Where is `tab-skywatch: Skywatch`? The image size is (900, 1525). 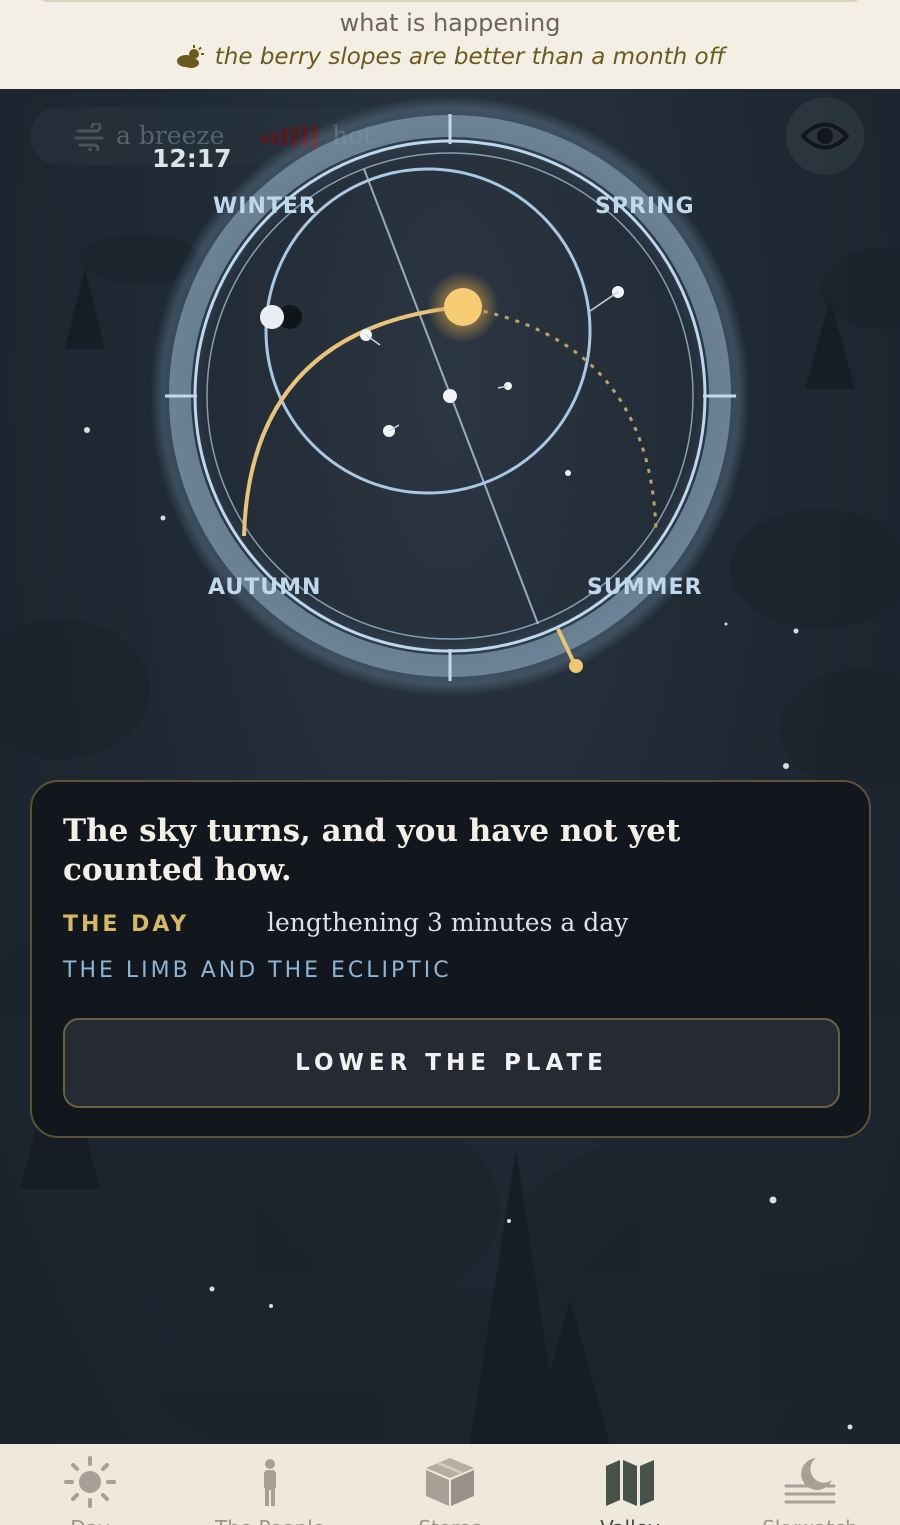 tab-skywatch: Skywatch is located at coordinates (810, 1484).